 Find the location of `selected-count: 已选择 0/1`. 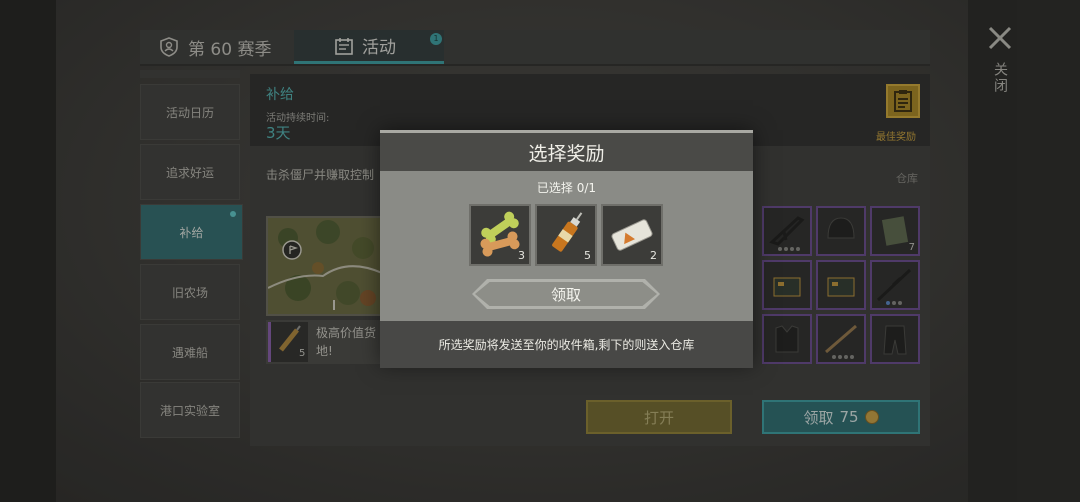

selected-count: 已选择 0/1 is located at coordinates (566, 188).